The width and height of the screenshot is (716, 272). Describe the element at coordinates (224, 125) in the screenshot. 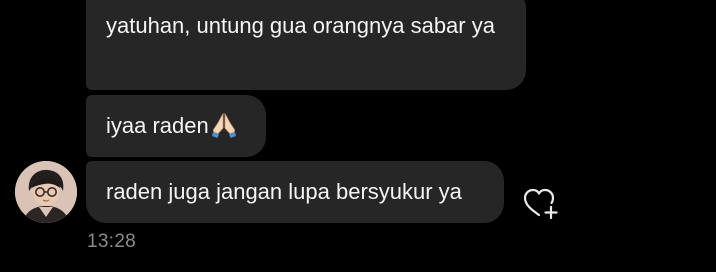

I see `folded-hands-emoji-icon` at that location.